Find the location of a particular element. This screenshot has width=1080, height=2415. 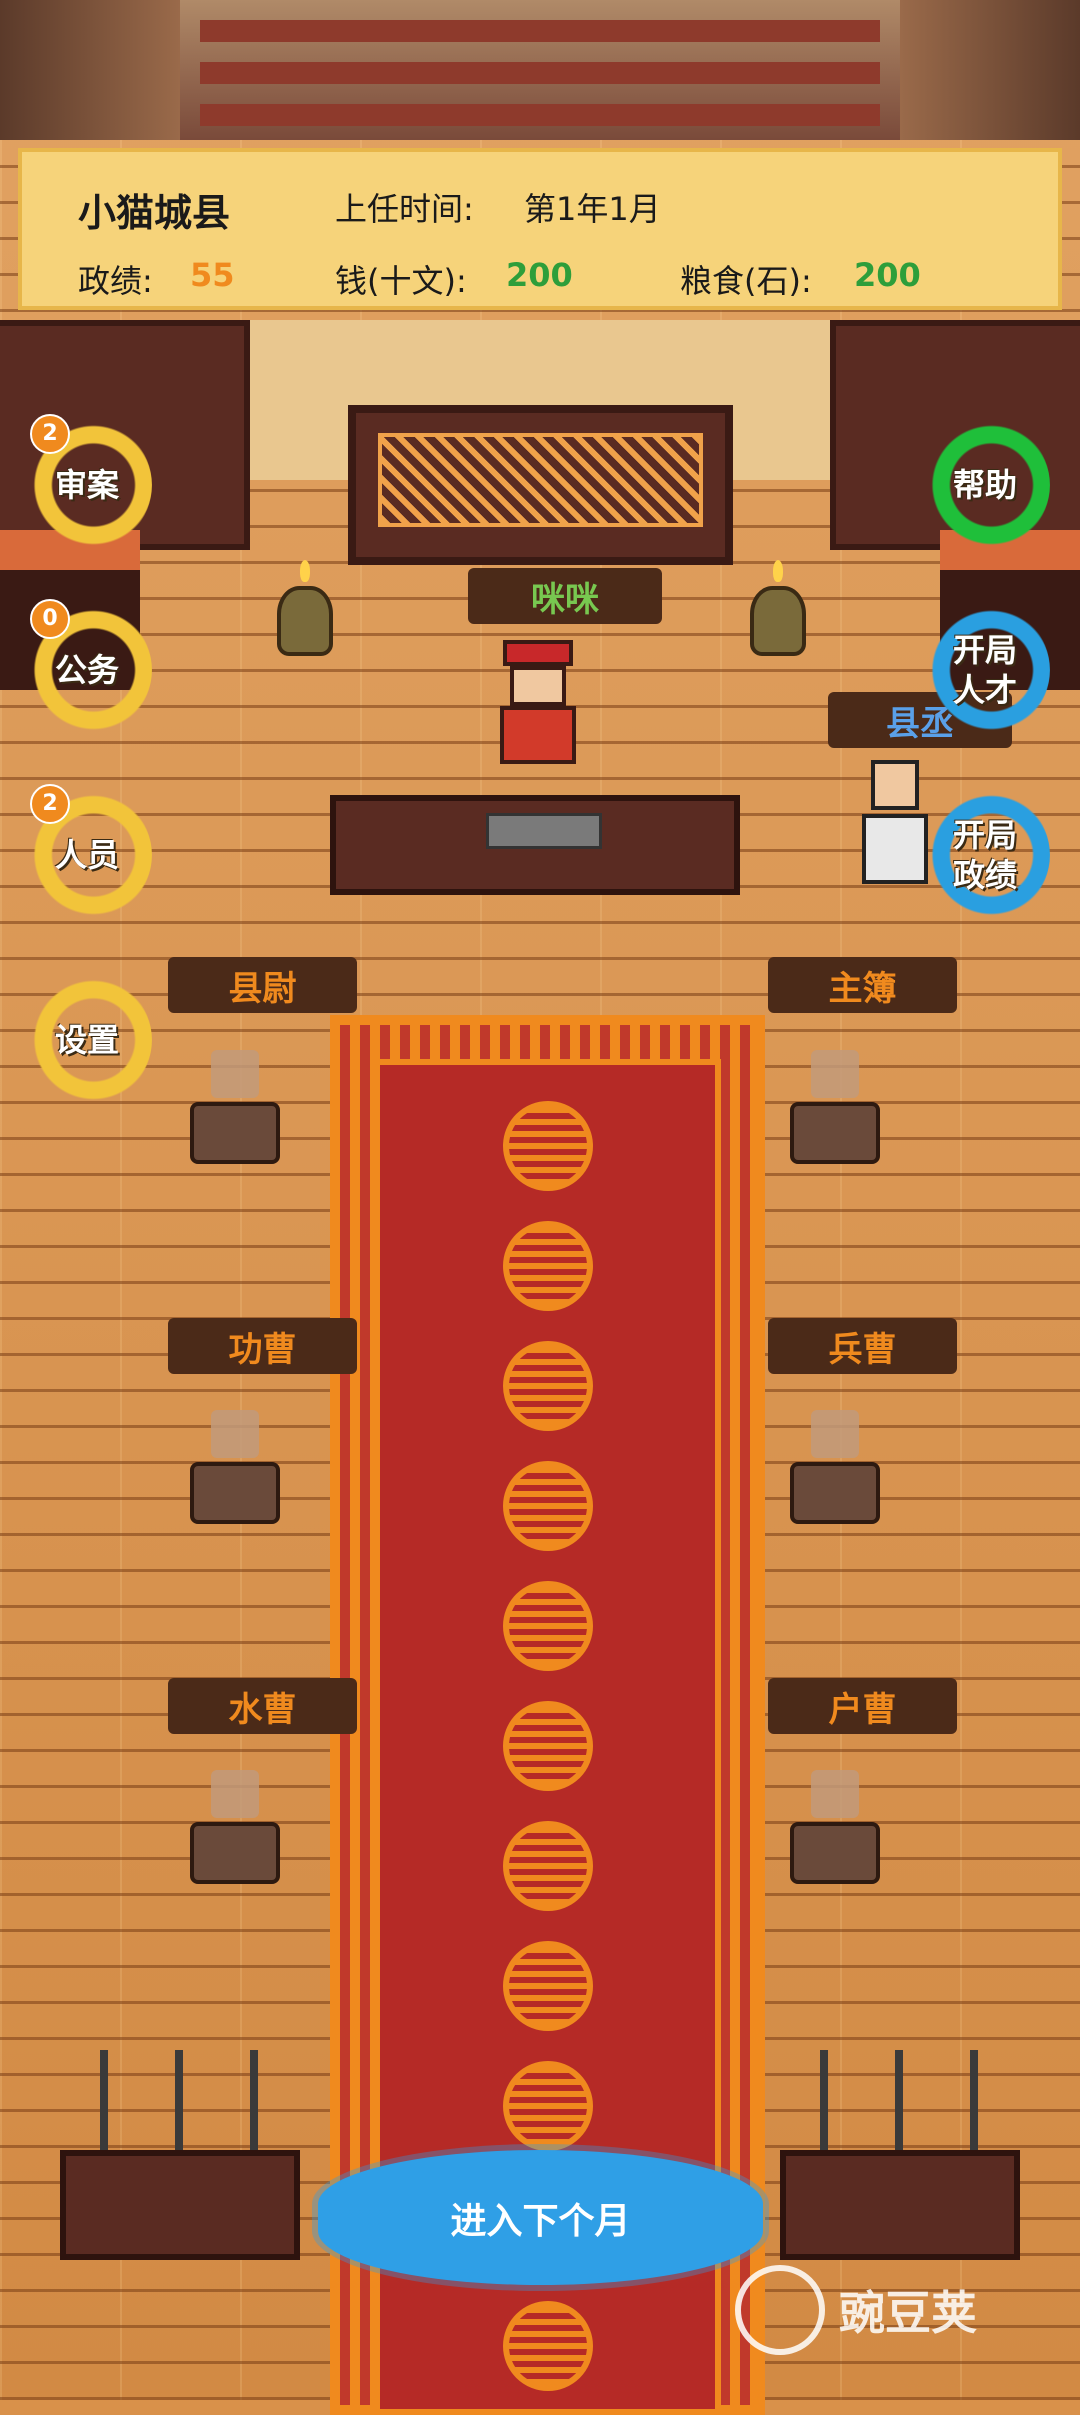

grain-value: 200 is located at coordinates (887, 275).